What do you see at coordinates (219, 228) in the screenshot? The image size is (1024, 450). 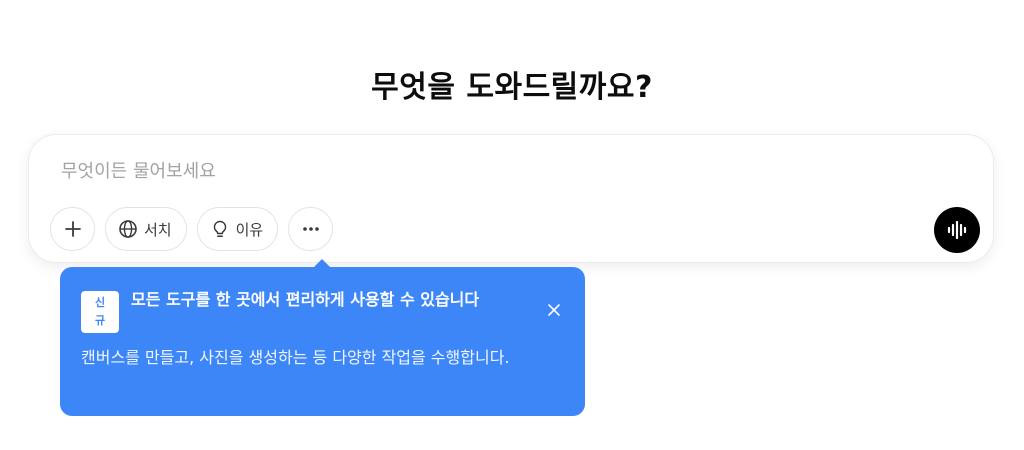 I see `lightbulb-icon` at bounding box center [219, 228].